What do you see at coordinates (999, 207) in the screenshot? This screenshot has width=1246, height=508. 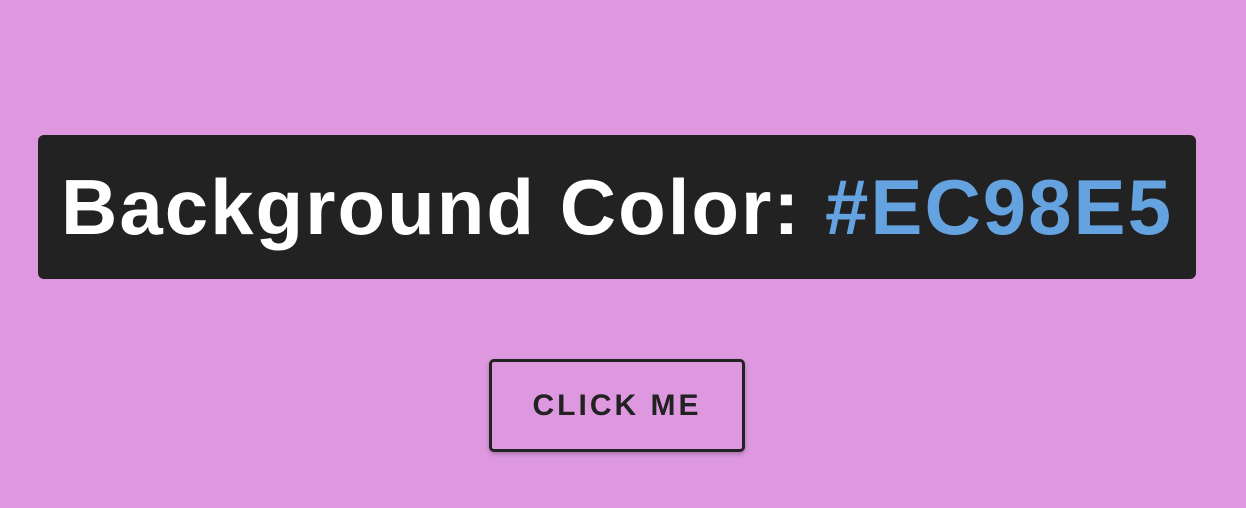 I see `hex-value: #EC98E5` at bounding box center [999, 207].